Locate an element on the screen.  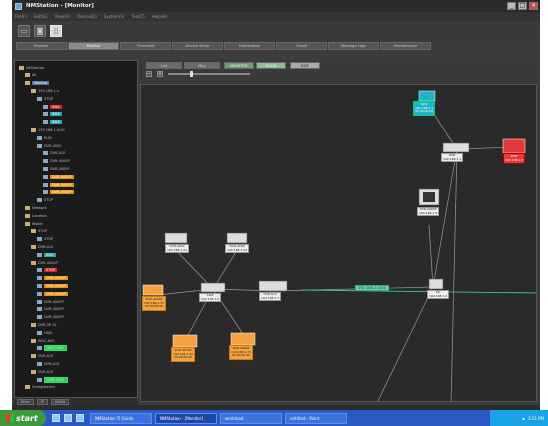
dvr-right-icon is located at coordinates (456, 147).